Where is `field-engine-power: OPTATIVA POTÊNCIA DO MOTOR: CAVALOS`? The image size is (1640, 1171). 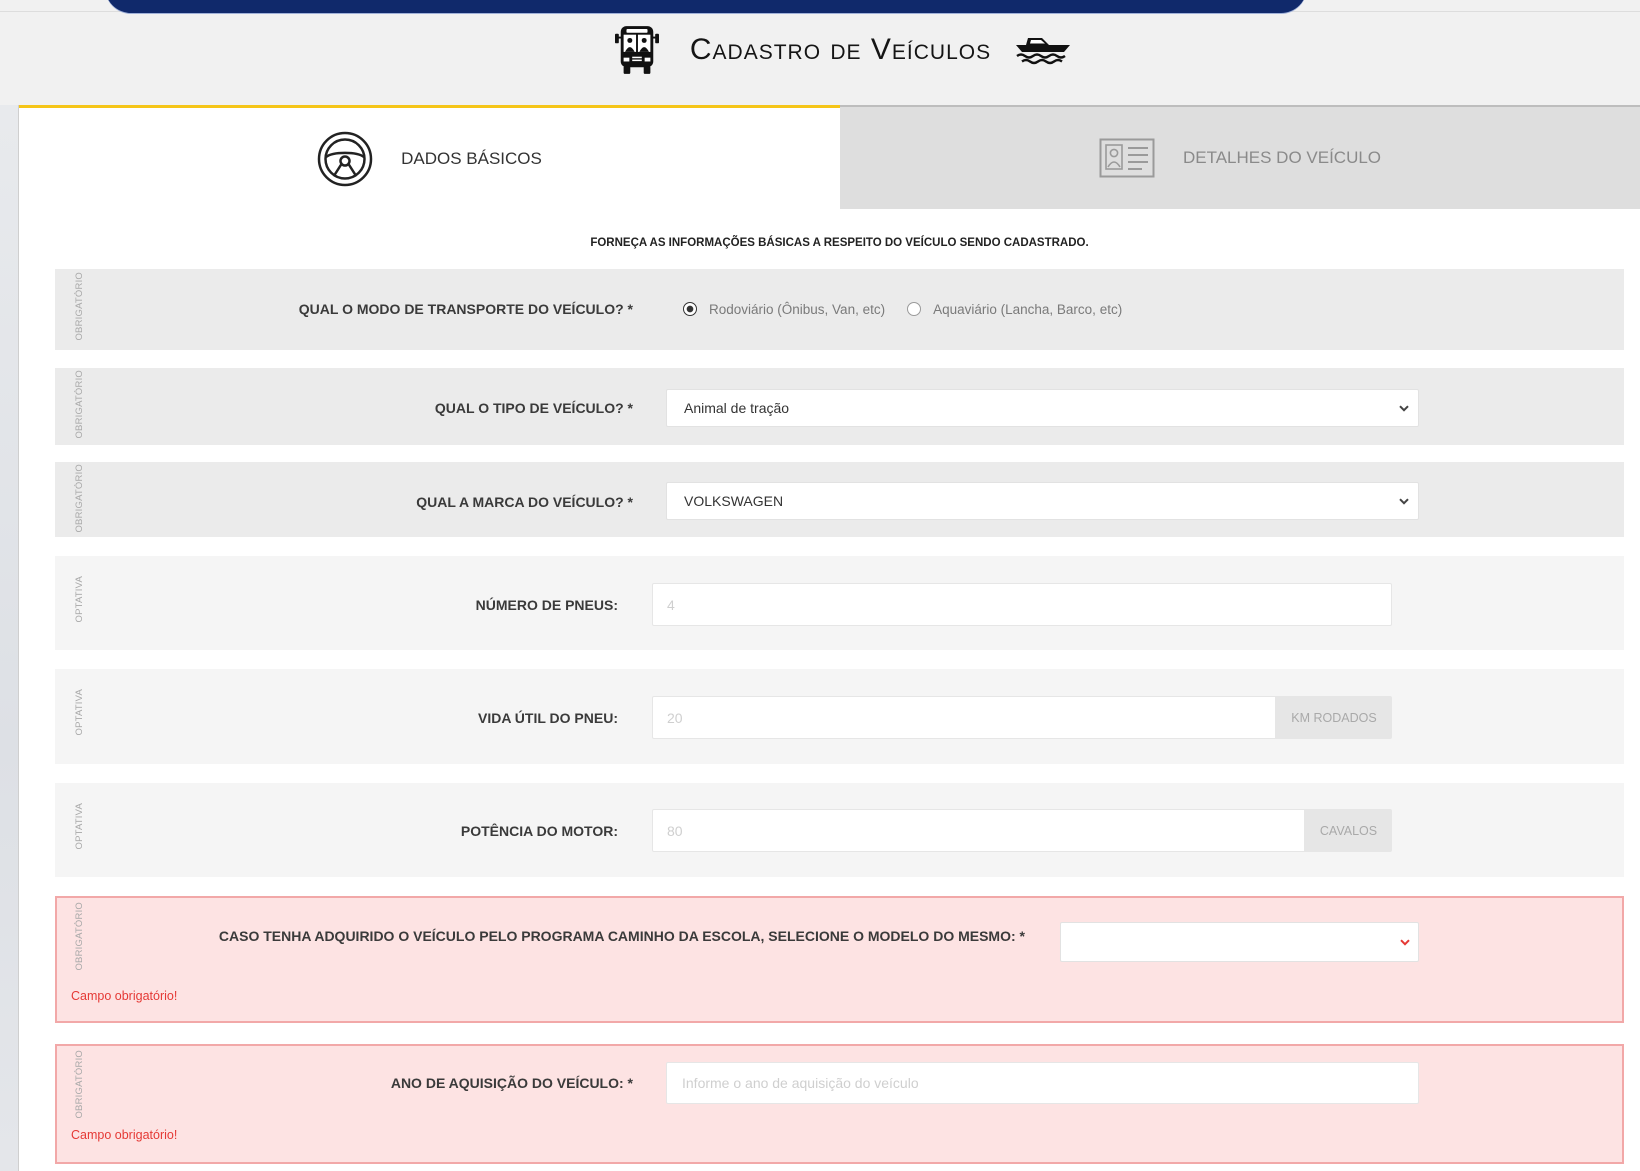 field-engine-power: OPTATIVA POTÊNCIA DO MOTOR: CAVALOS is located at coordinates (839, 830).